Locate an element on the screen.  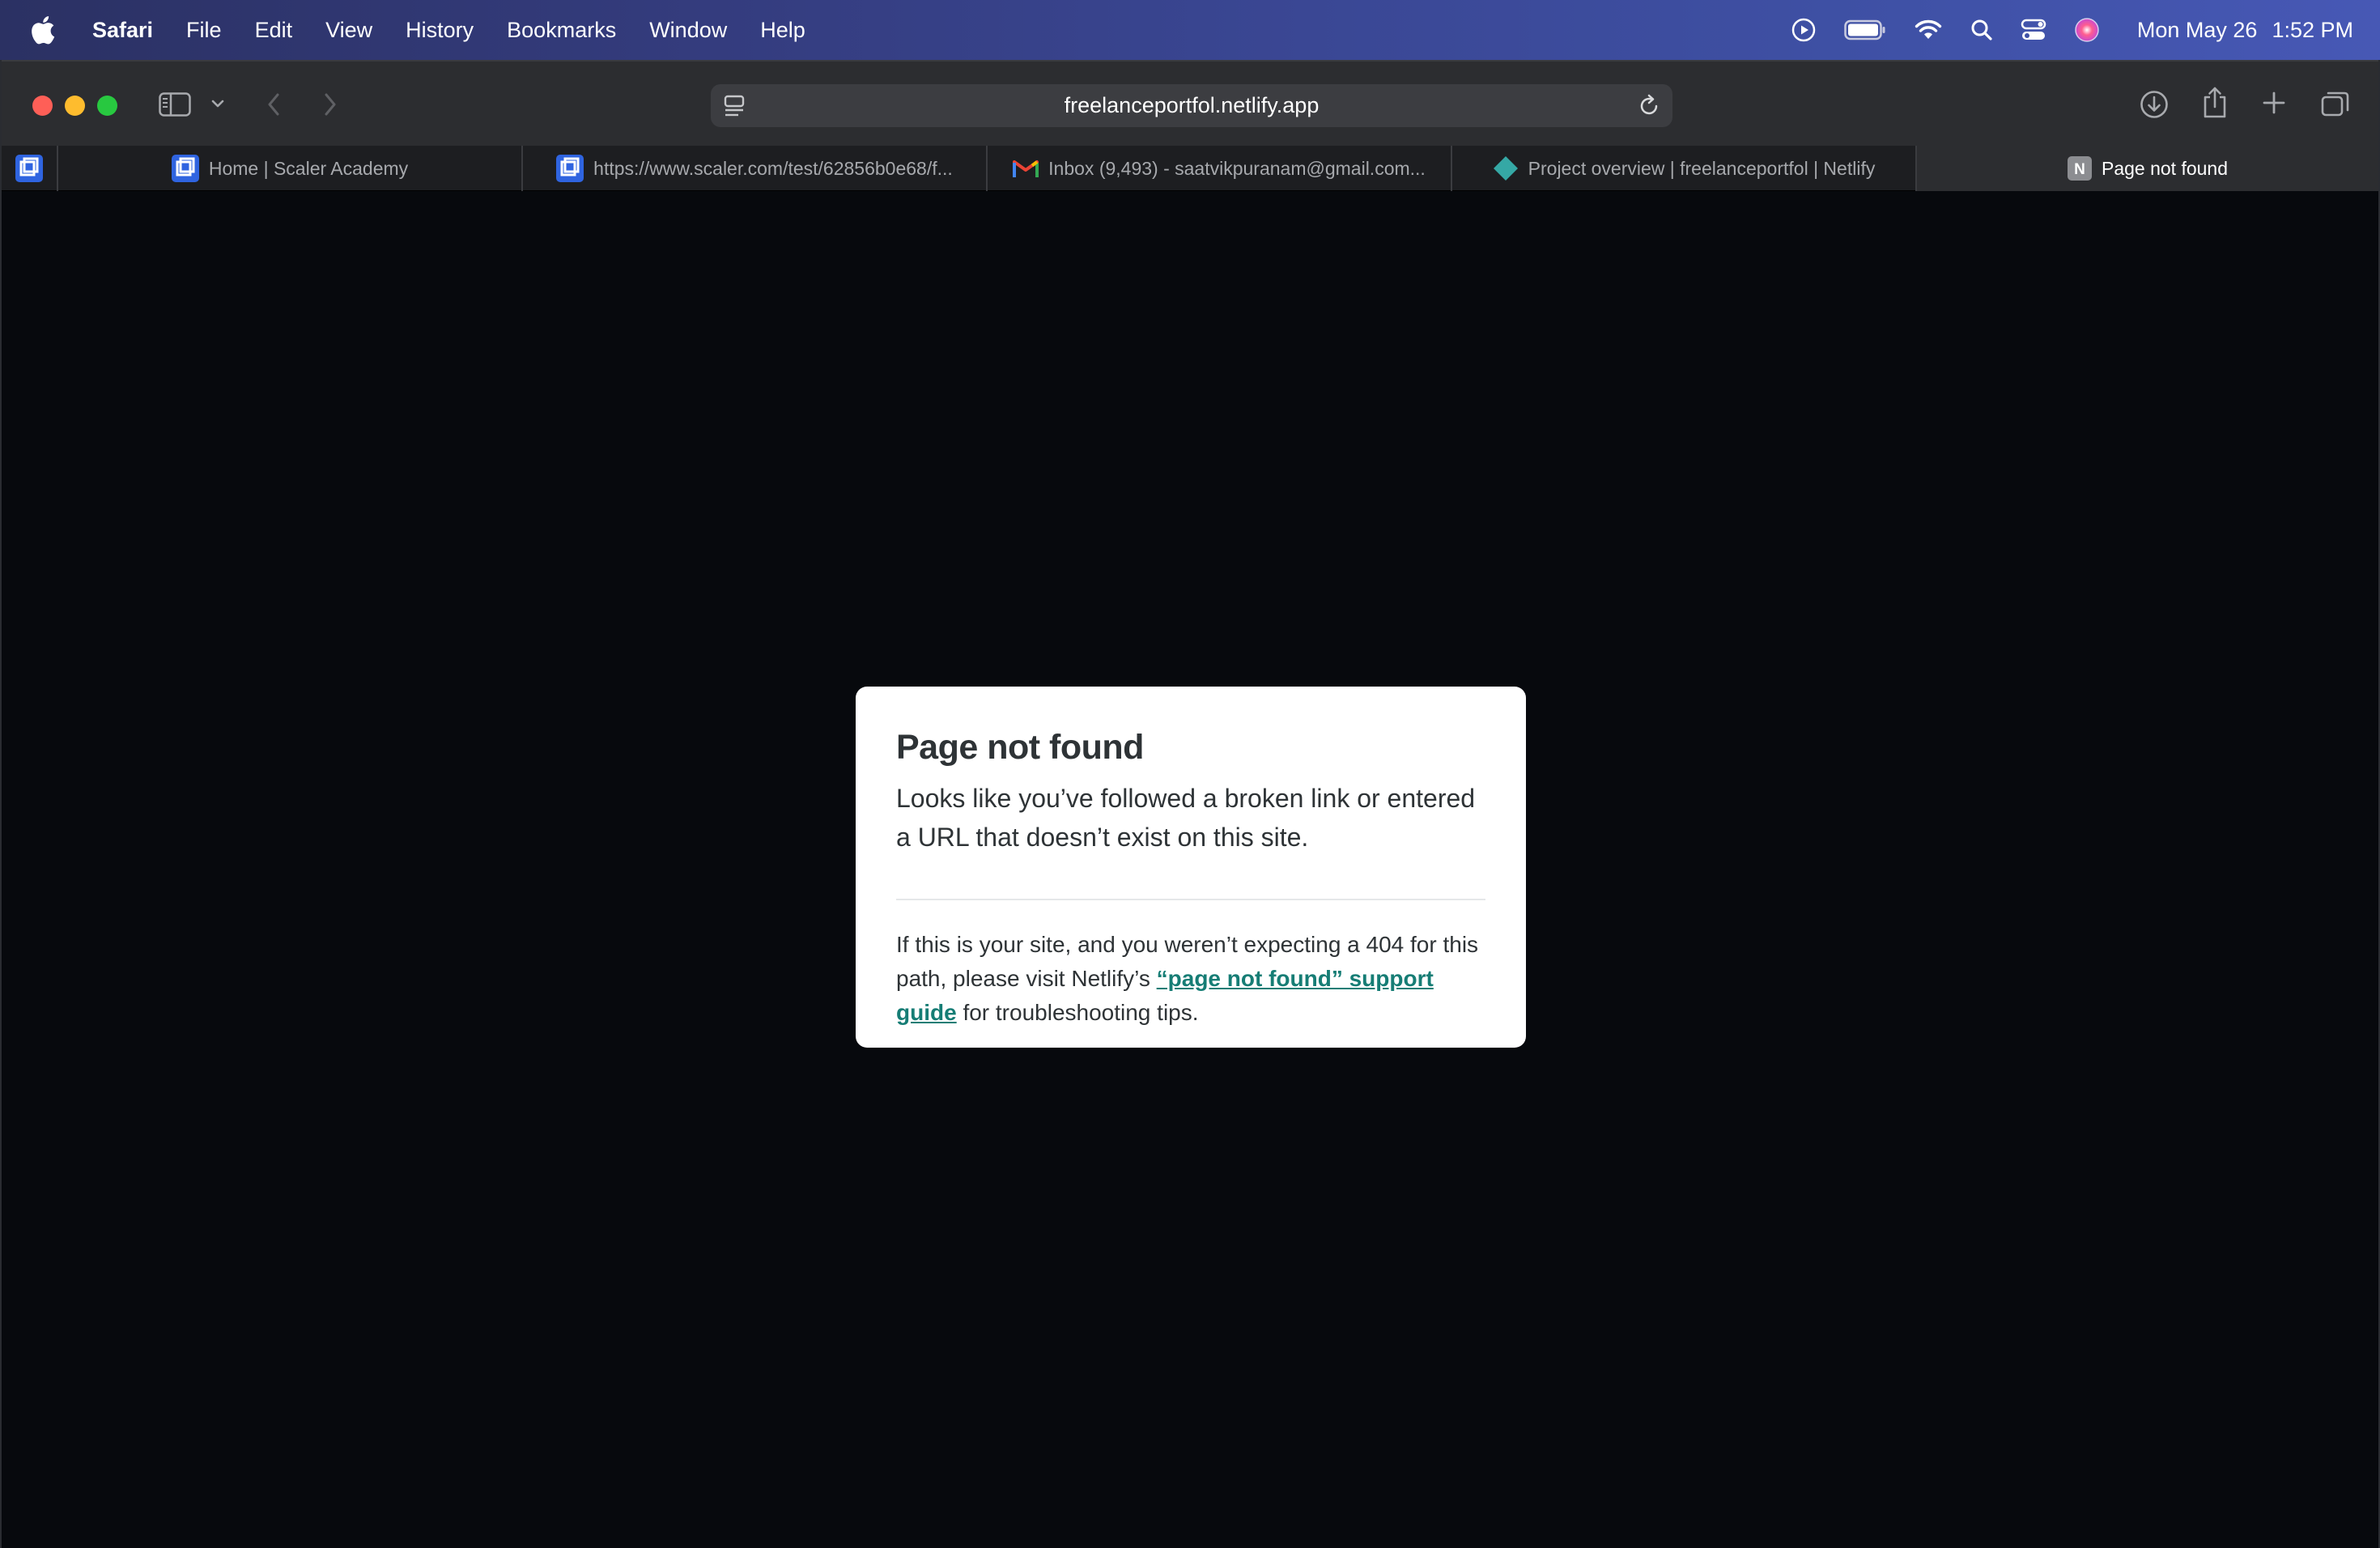
tab-group-menu-button is located at coordinates (217, 104).